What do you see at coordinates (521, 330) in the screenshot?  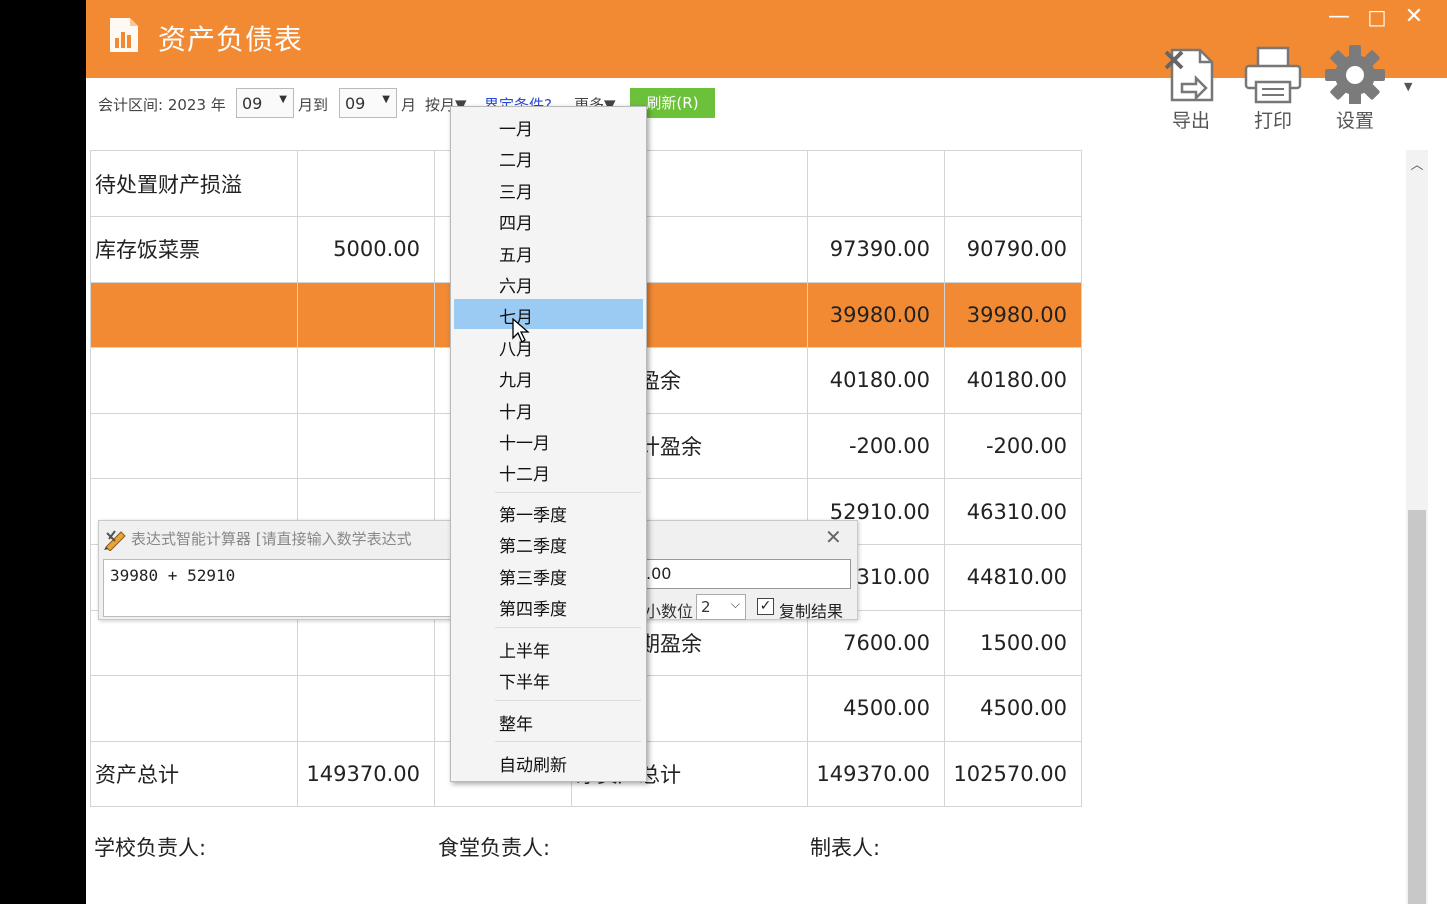 I see `mouse-cursor-icon` at bounding box center [521, 330].